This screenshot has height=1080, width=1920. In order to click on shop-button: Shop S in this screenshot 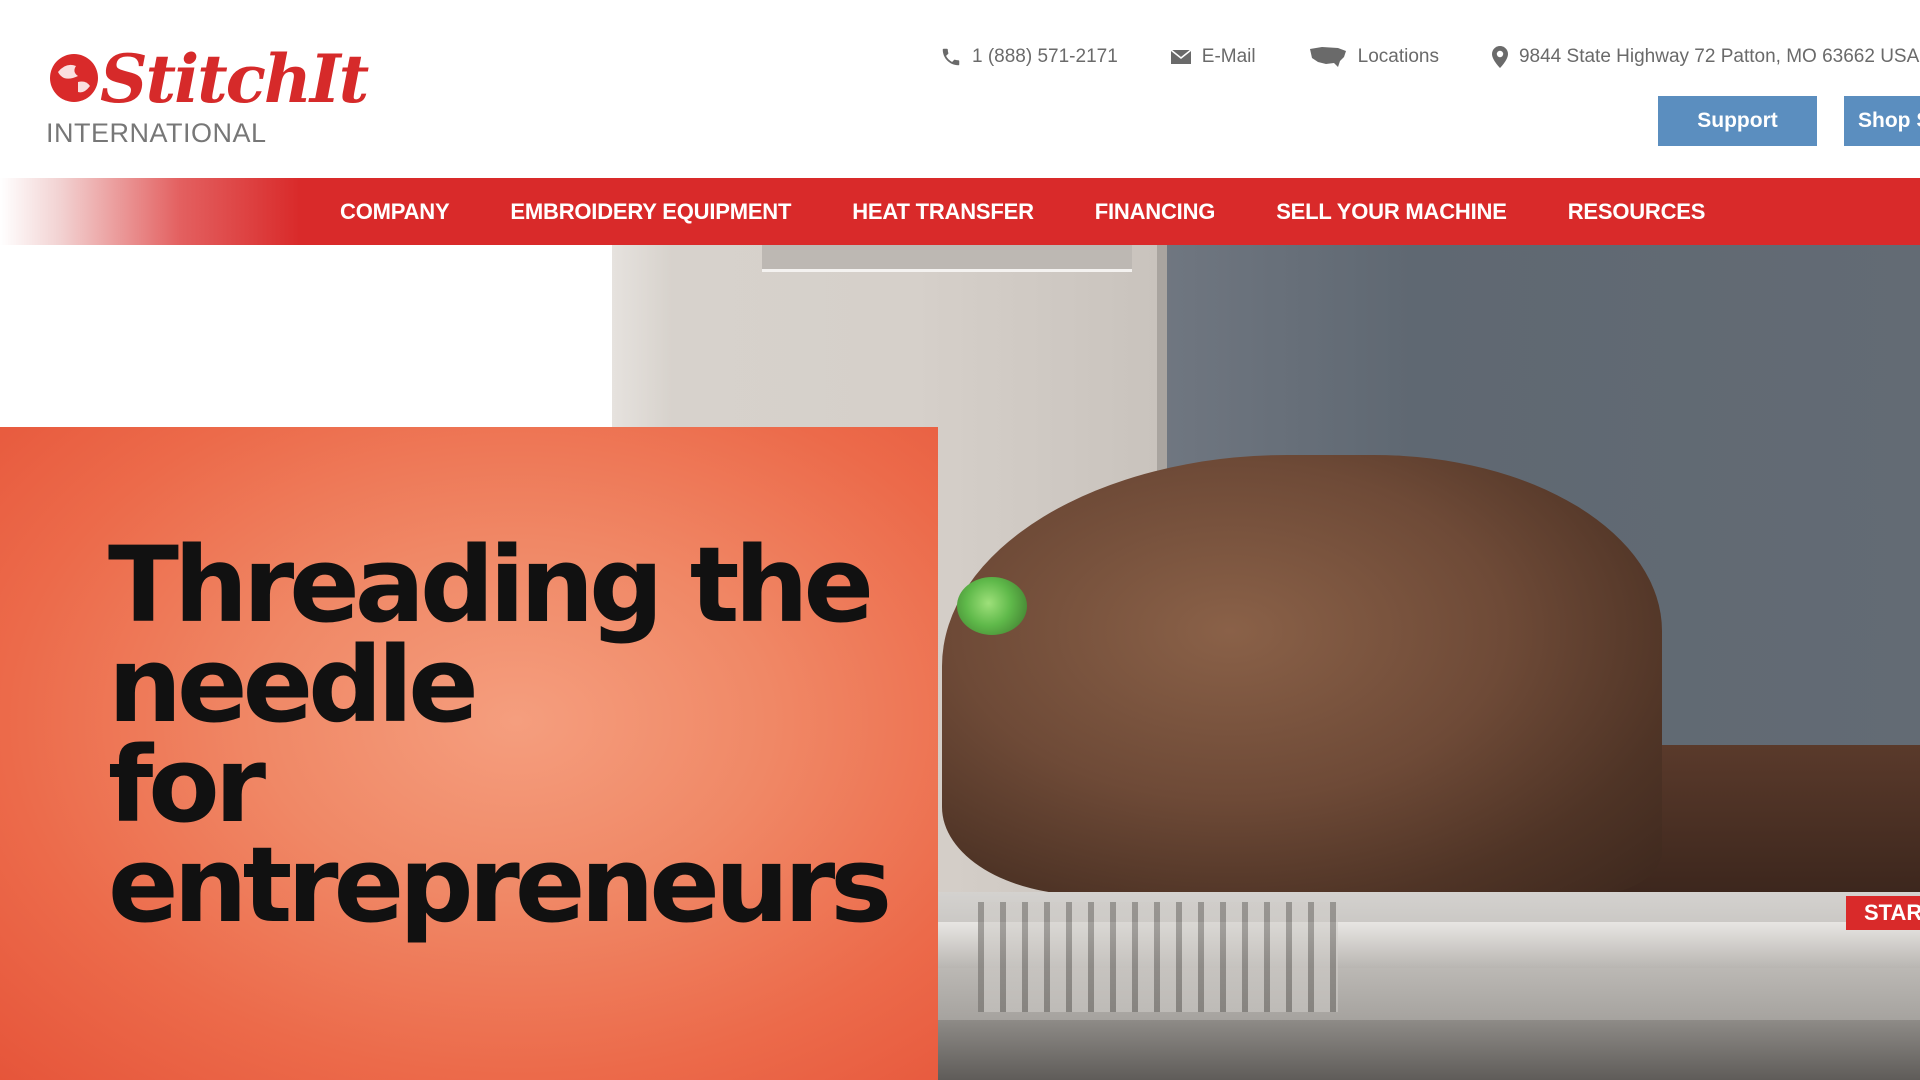, I will do `click(1882, 121)`.